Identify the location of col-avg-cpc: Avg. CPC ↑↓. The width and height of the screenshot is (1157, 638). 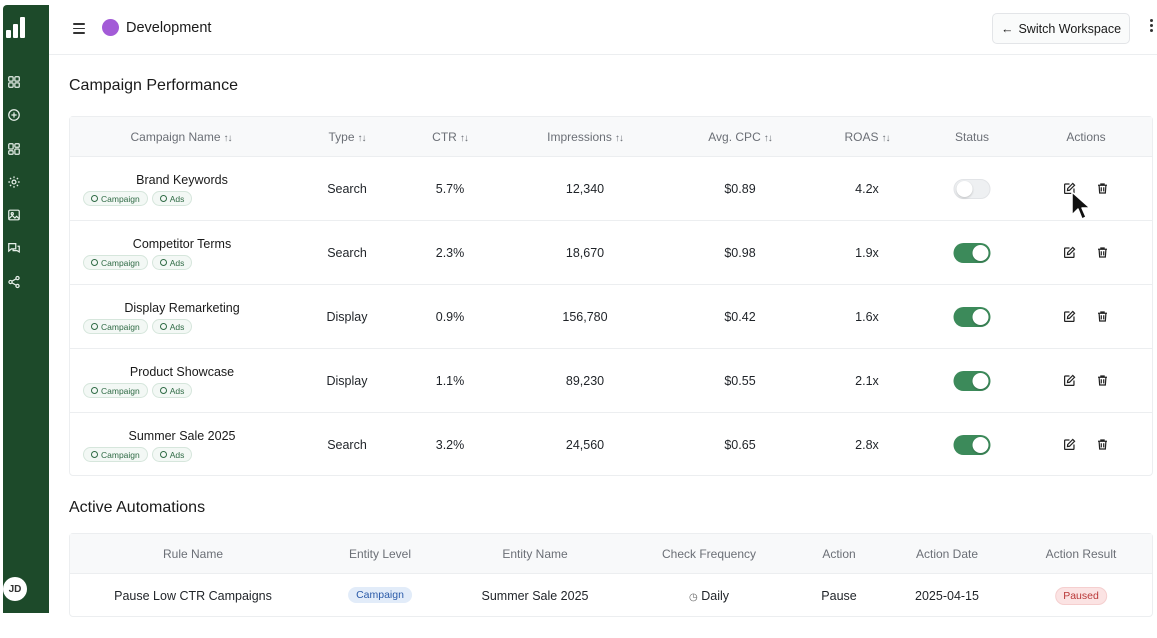
(740, 137).